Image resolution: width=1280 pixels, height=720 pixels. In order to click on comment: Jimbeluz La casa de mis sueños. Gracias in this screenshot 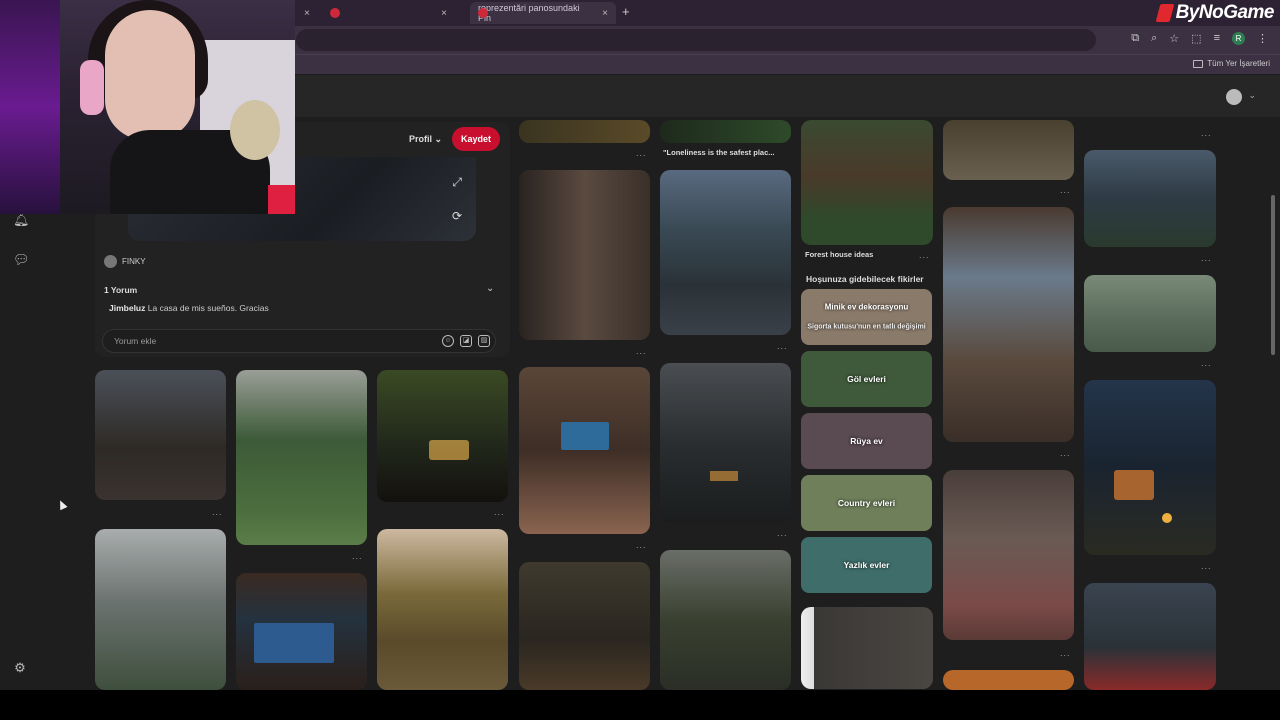, I will do `click(189, 308)`.